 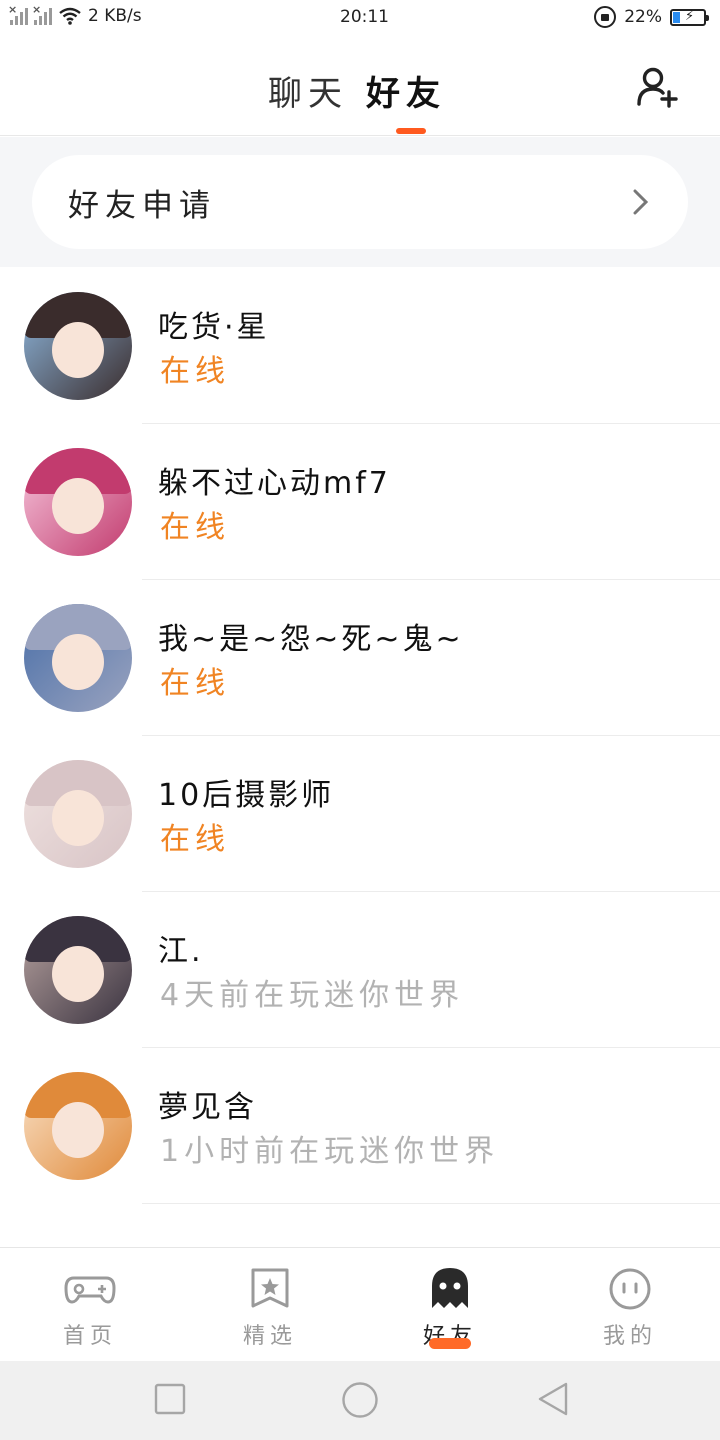 What do you see at coordinates (643, 17) in the screenshot?
I see `battery-percent: 22%` at bounding box center [643, 17].